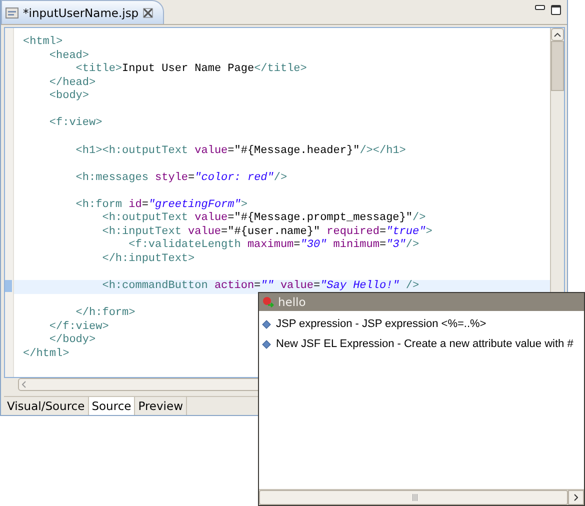 Image resolution: width=585 pixels, height=506 pixels. I want to click on grip-icon, so click(415, 497).